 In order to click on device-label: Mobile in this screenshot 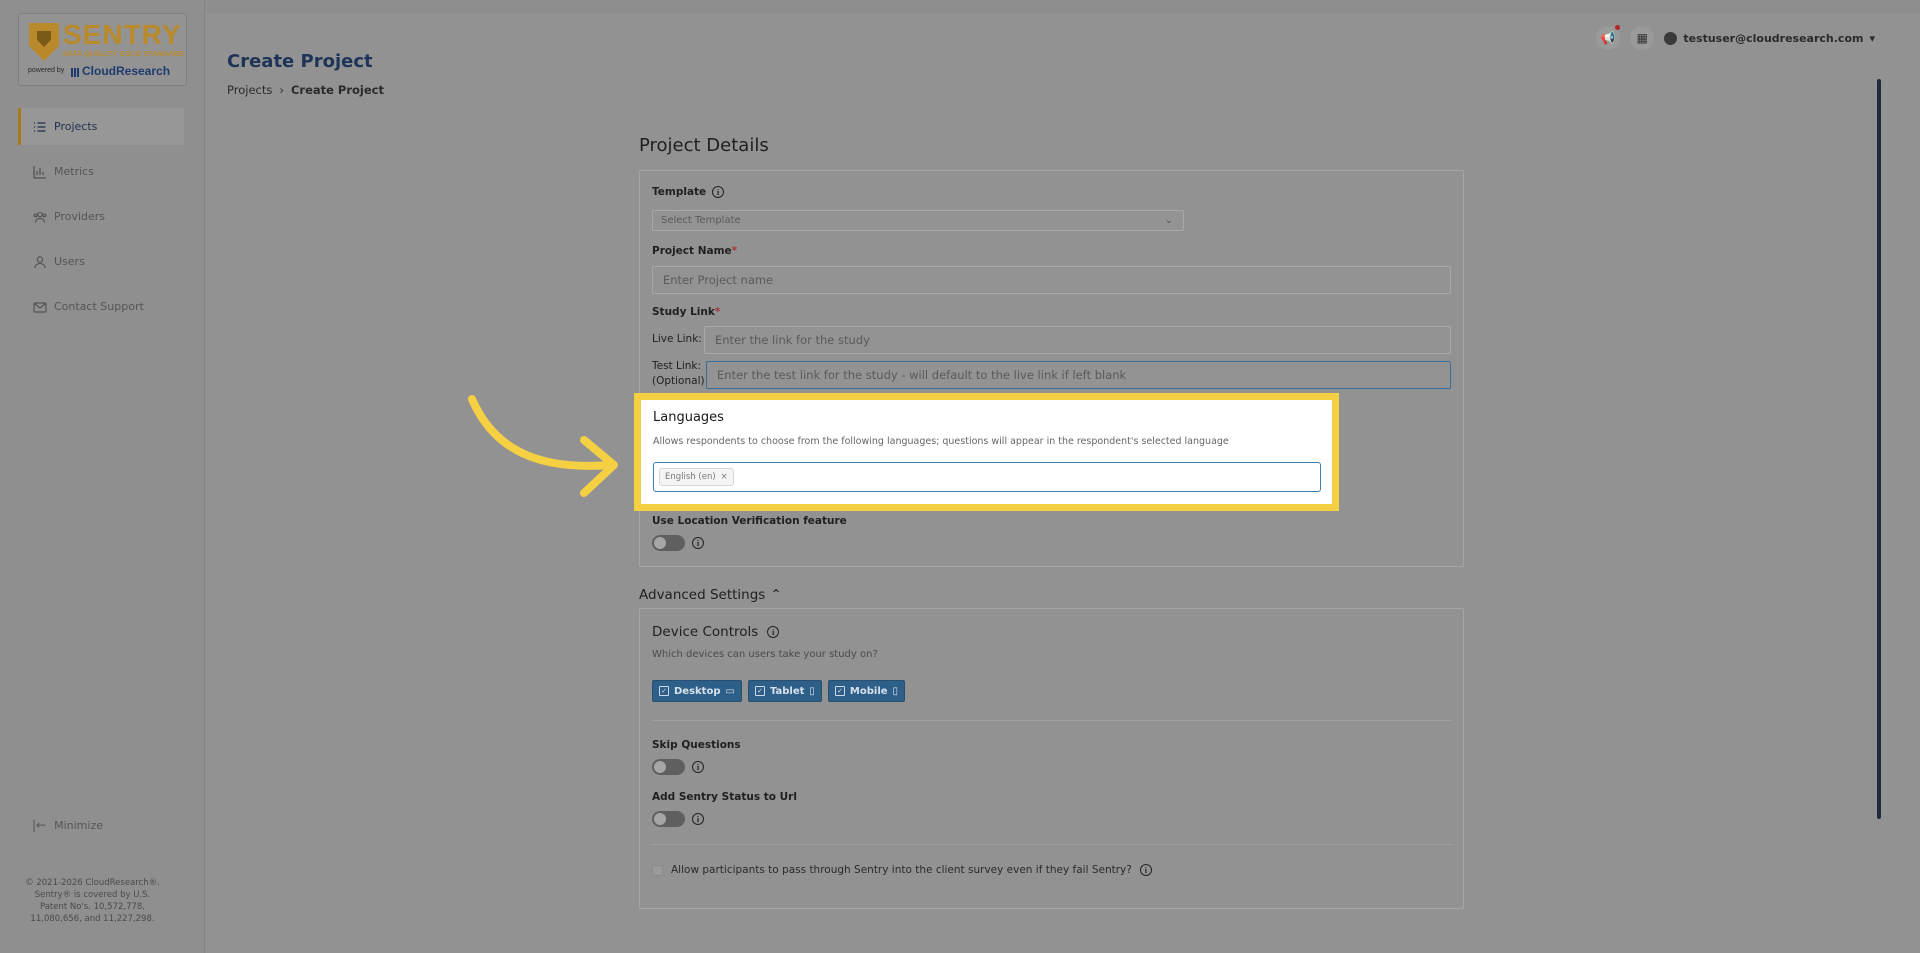, I will do `click(868, 691)`.